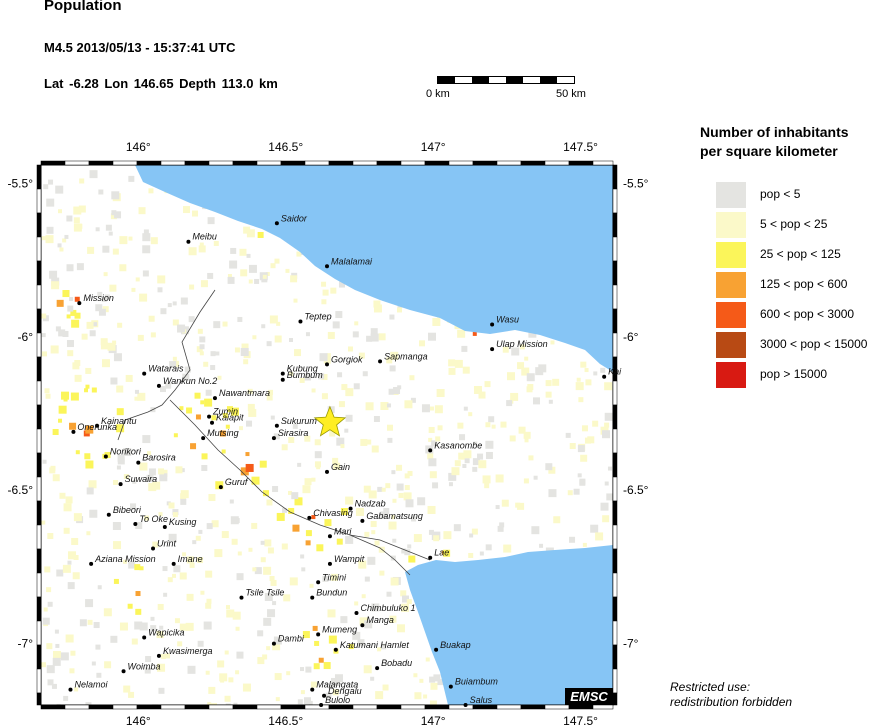 The image size is (883, 726). Describe the element at coordinates (127, 510) in the screenshot. I see `place-label: Bibeori` at that location.